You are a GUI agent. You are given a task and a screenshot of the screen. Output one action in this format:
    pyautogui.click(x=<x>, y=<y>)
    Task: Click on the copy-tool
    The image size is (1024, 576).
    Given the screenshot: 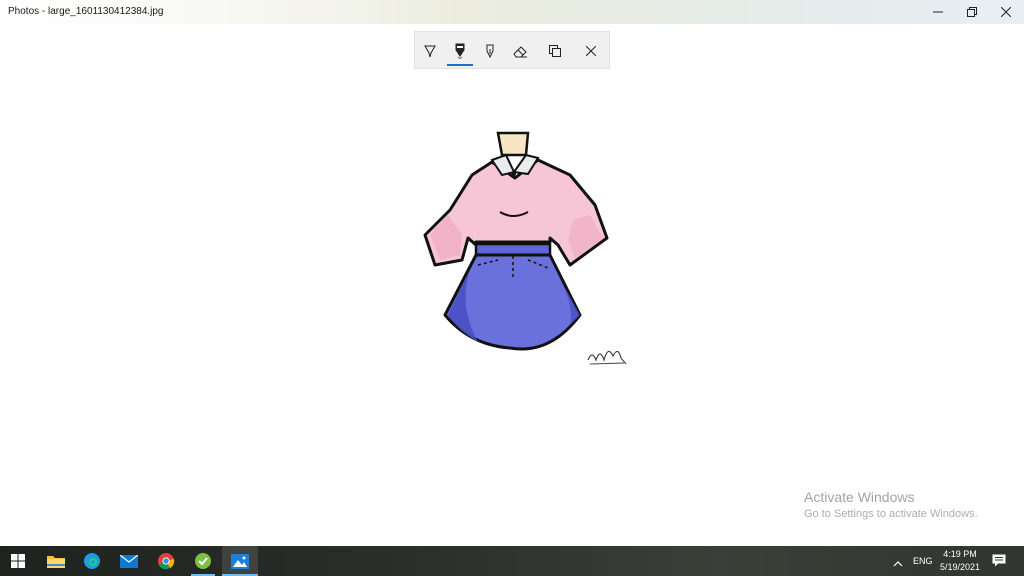 What is the action you would take?
    pyautogui.click(x=555, y=51)
    